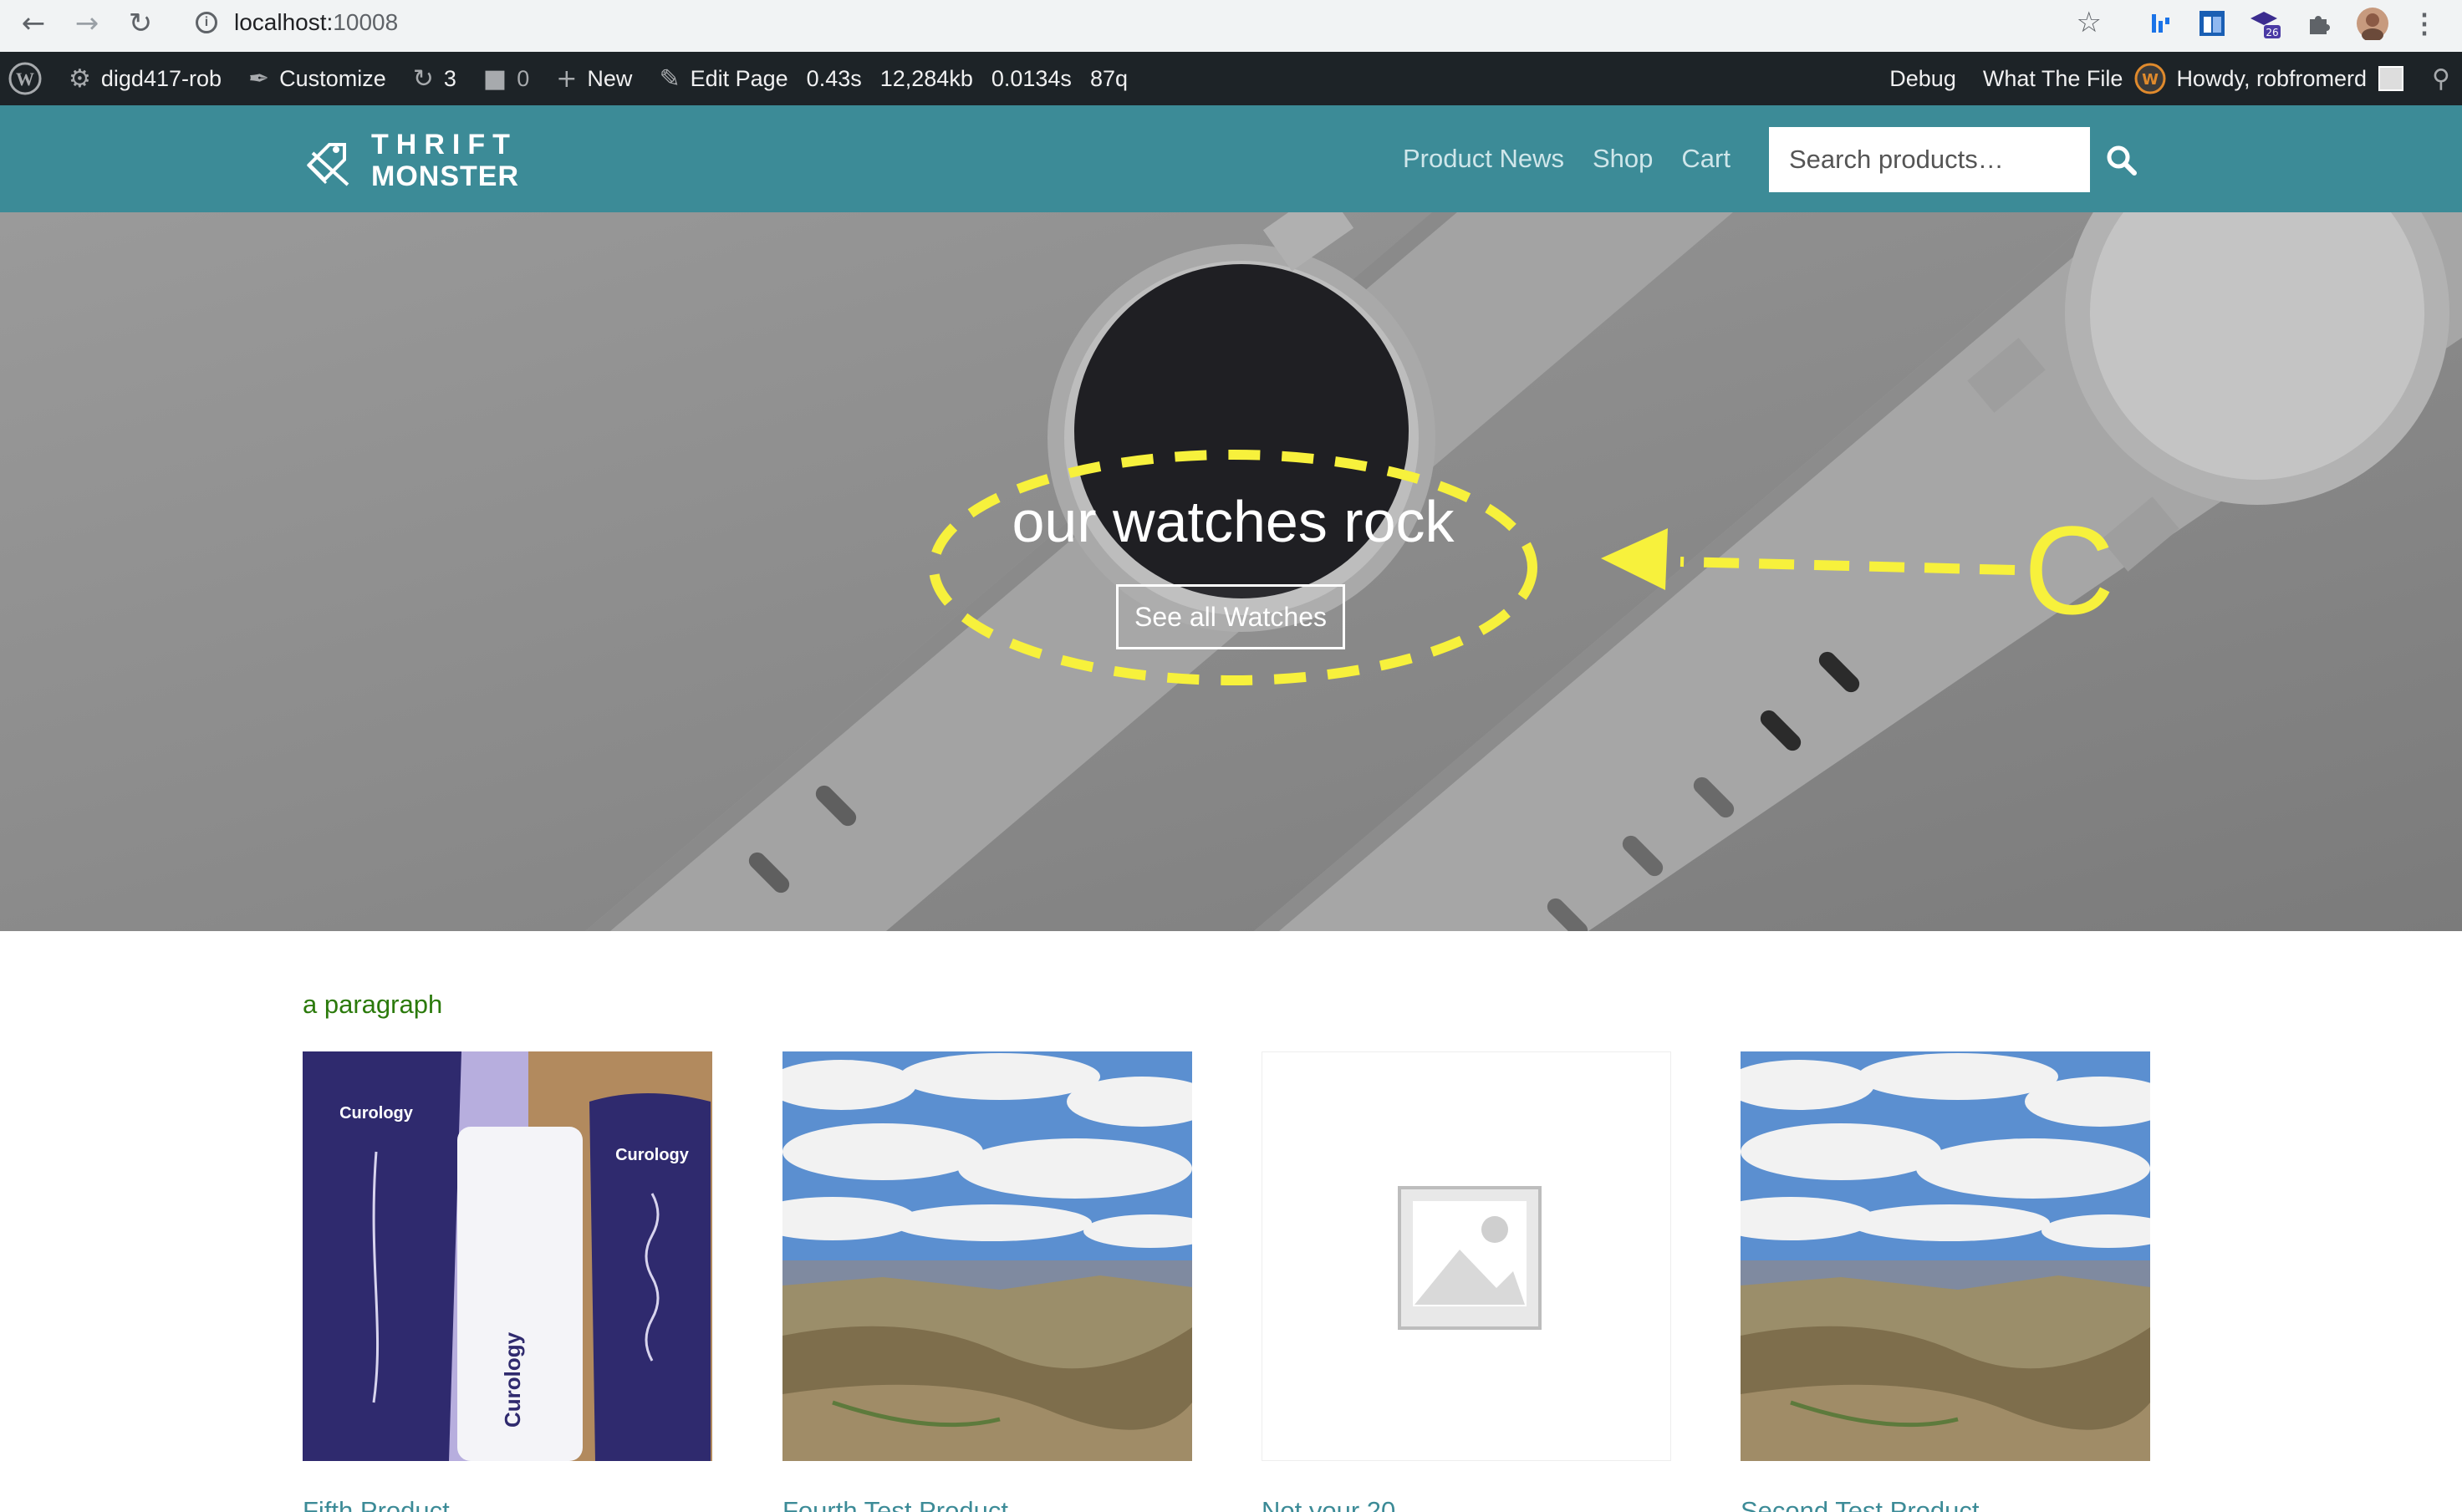 This screenshot has height=1512, width=2462. What do you see at coordinates (316, 22) in the screenshot?
I see `url-text: localhost:10008` at bounding box center [316, 22].